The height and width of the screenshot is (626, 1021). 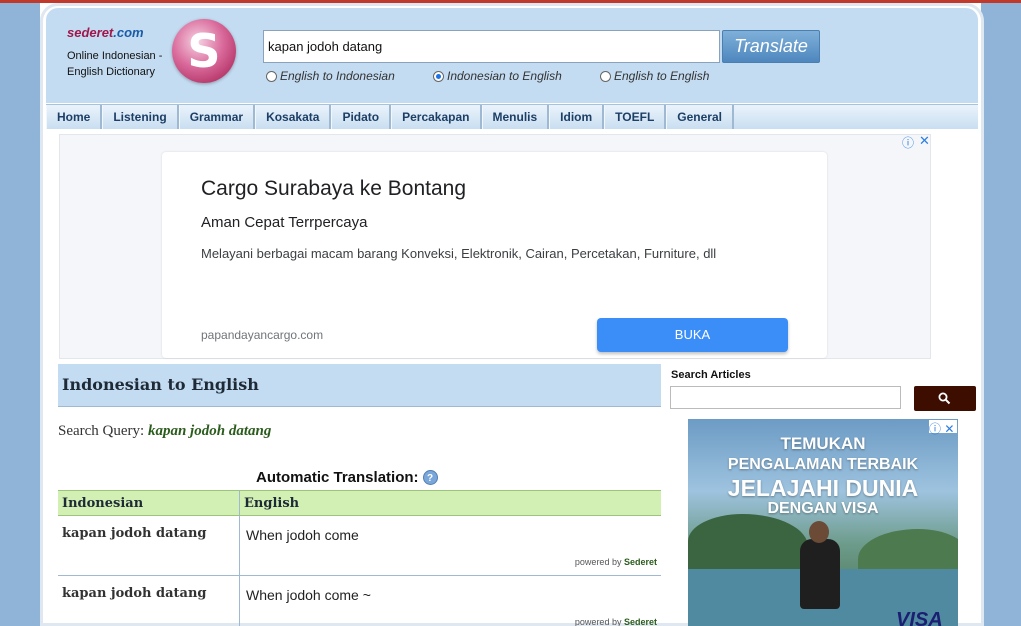 What do you see at coordinates (333, 189) in the screenshot?
I see `ad-title: Cargo Surabaya ke Bontang` at bounding box center [333, 189].